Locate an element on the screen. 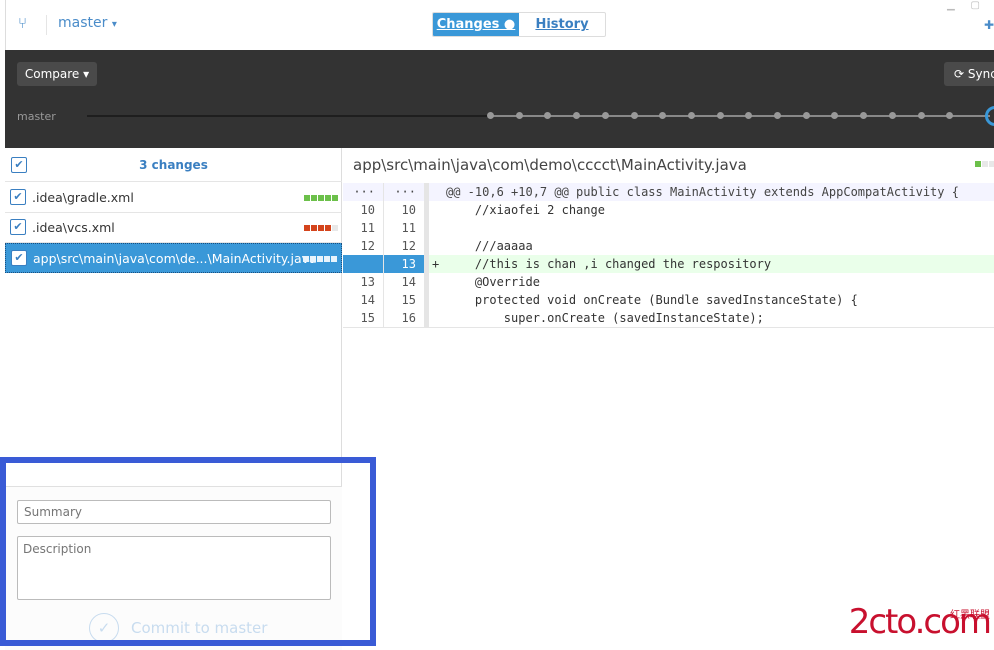 The height and width of the screenshot is (650, 994). divider is located at coordinates (46, 25).